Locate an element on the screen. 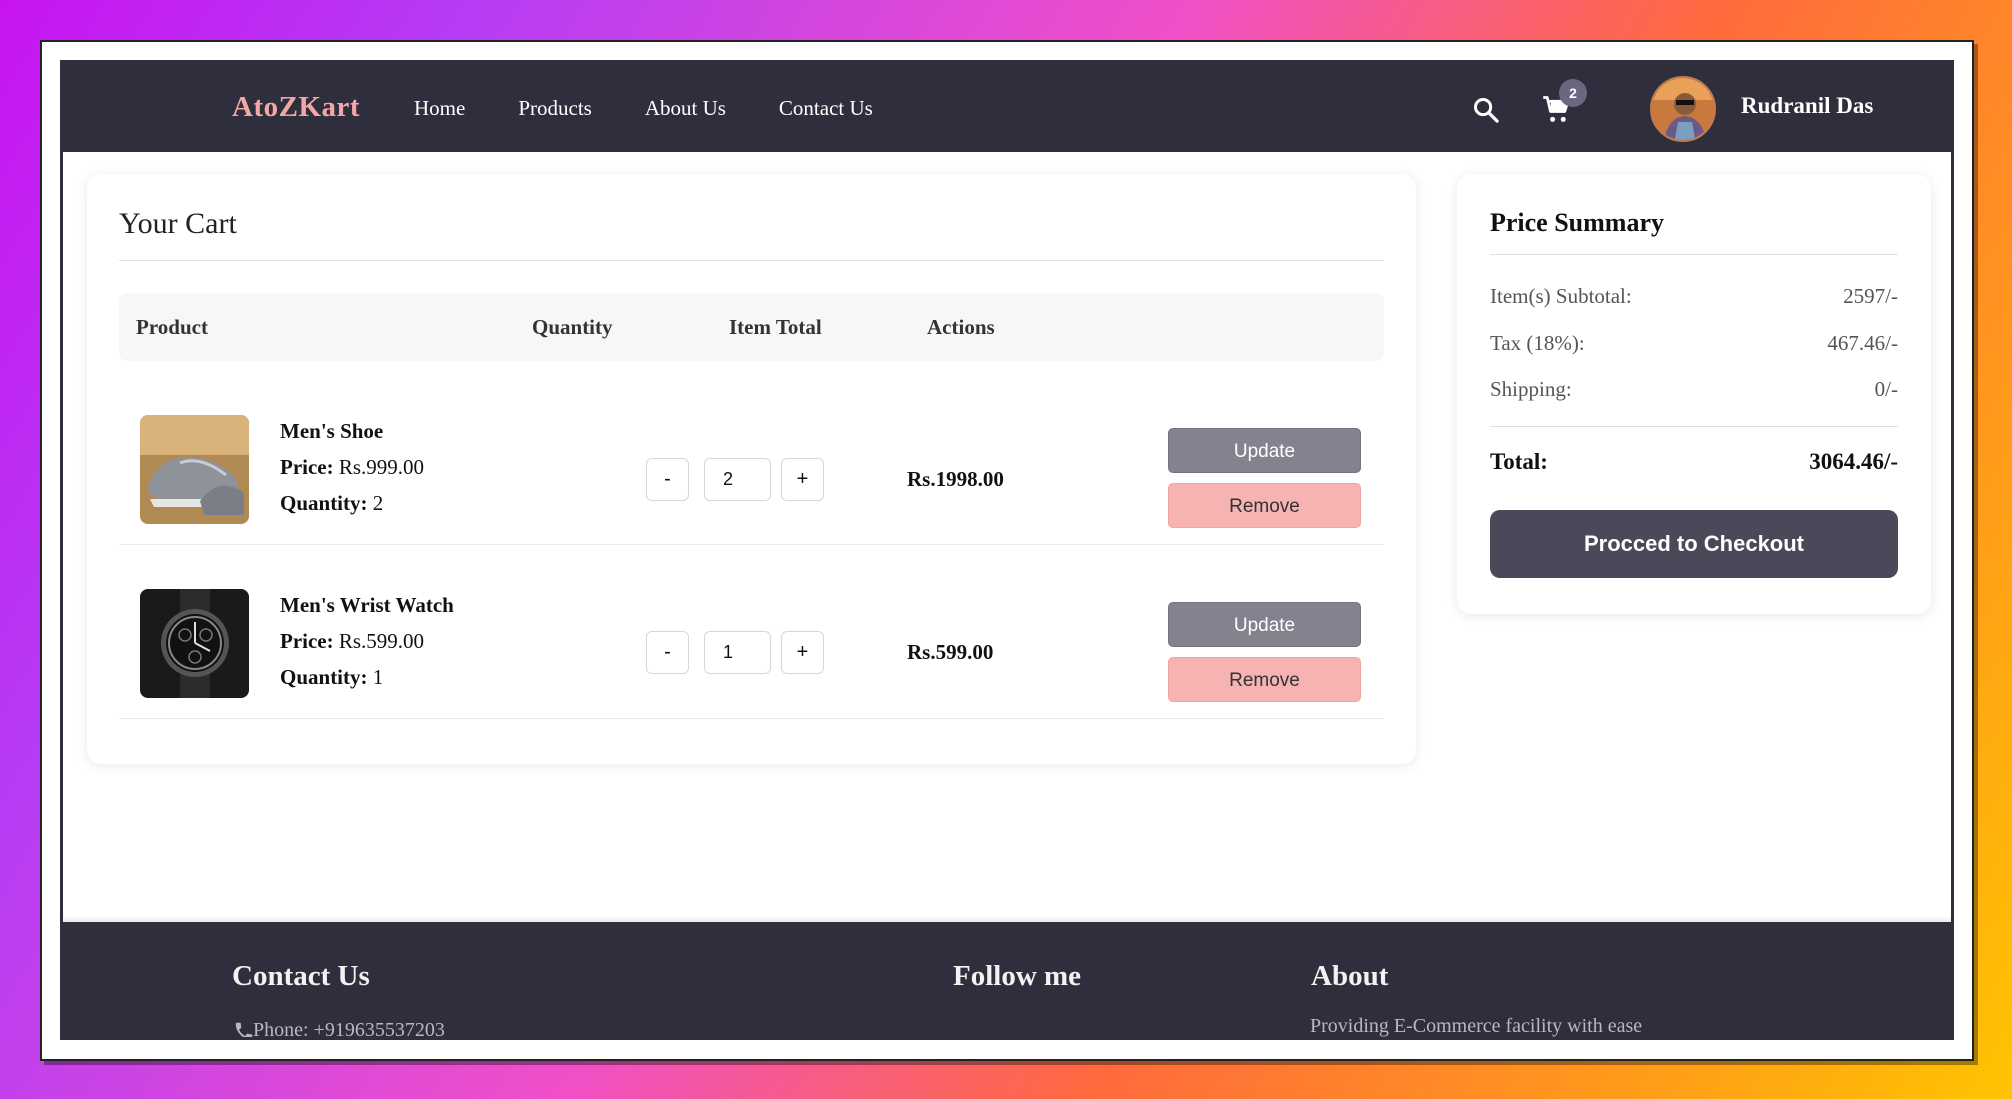 Image resolution: width=2012 pixels, height=1099 pixels. column-header-product: Product is located at coordinates (172, 327).